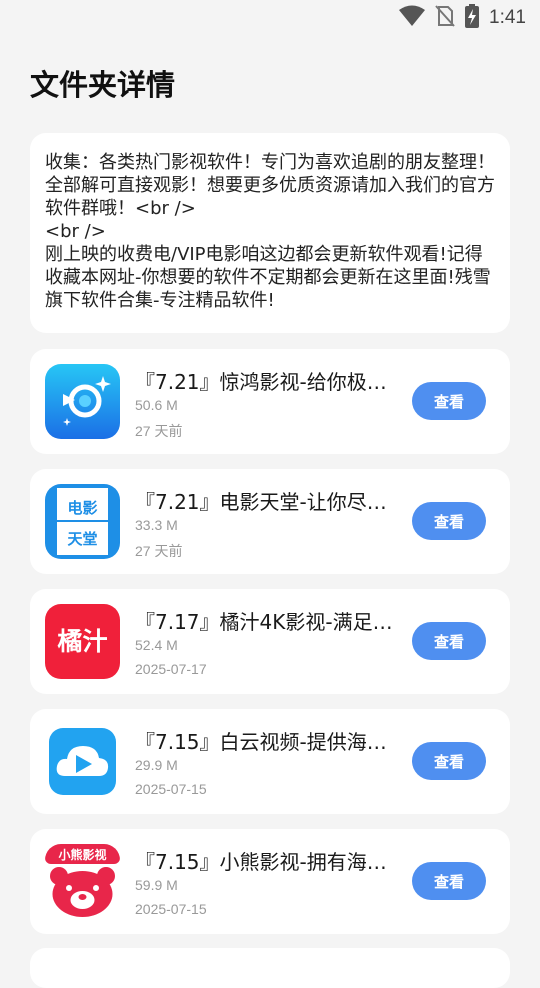 The image size is (540, 988). What do you see at coordinates (507, 17) in the screenshot?
I see `clock: 1:41` at bounding box center [507, 17].